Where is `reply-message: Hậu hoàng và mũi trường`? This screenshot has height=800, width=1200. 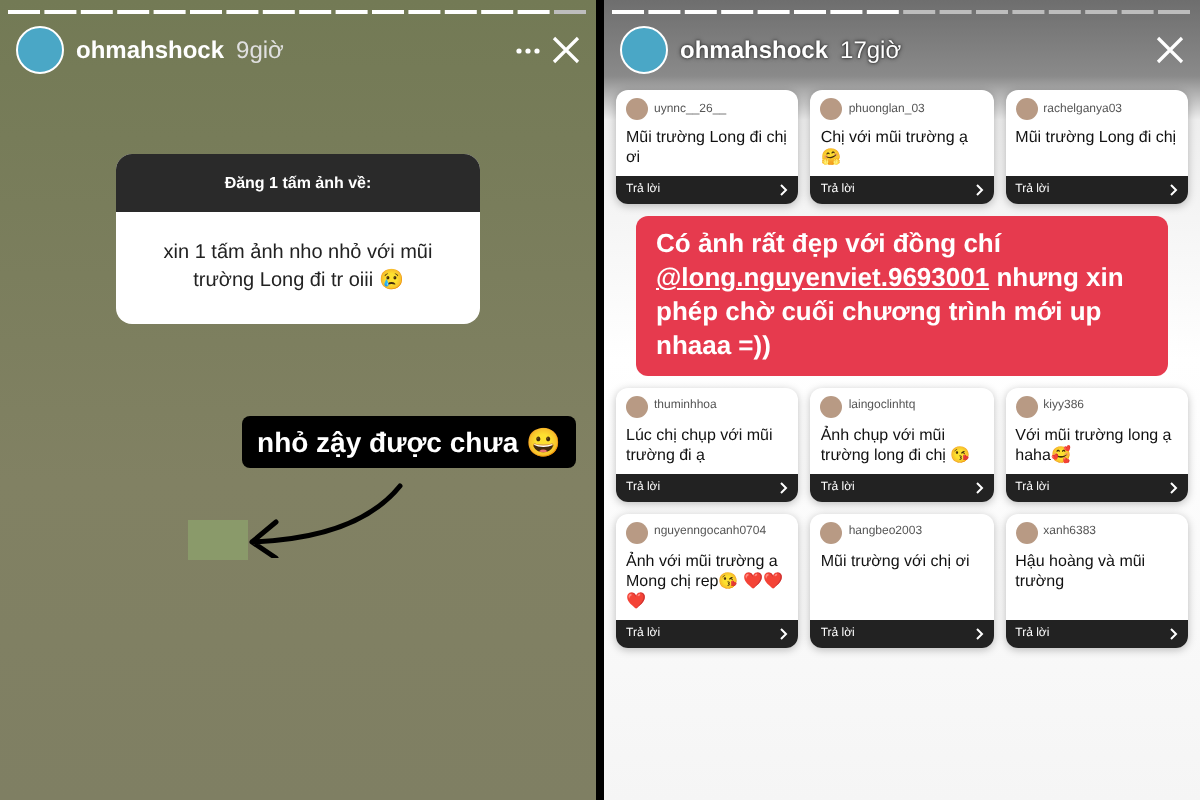
reply-message: Hậu hoàng và mũi trường is located at coordinates (1080, 571).